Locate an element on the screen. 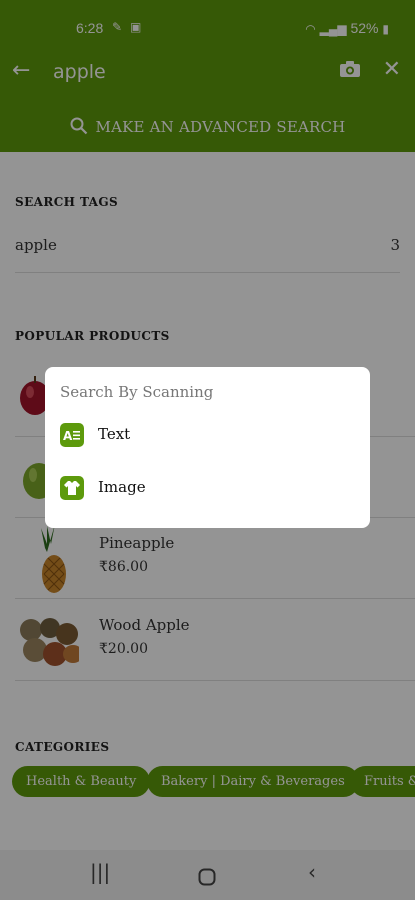 The height and width of the screenshot is (900, 415). text-scan-icon: A is located at coordinates (72, 435).